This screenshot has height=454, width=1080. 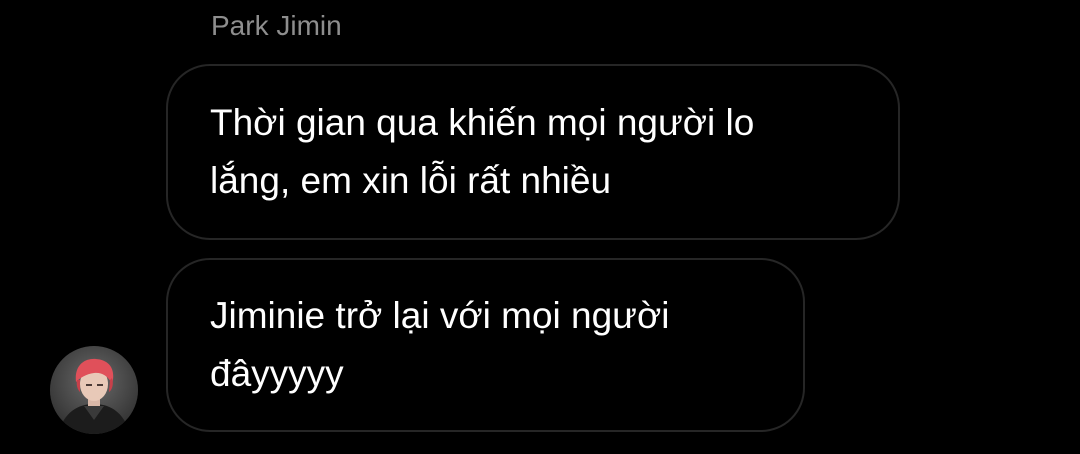 What do you see at coordinates (440, 344) in the screenshot?
I see `message-text: Jiminie trở lại với mọi người đâyyyyy` at bounding box center [440, 344].